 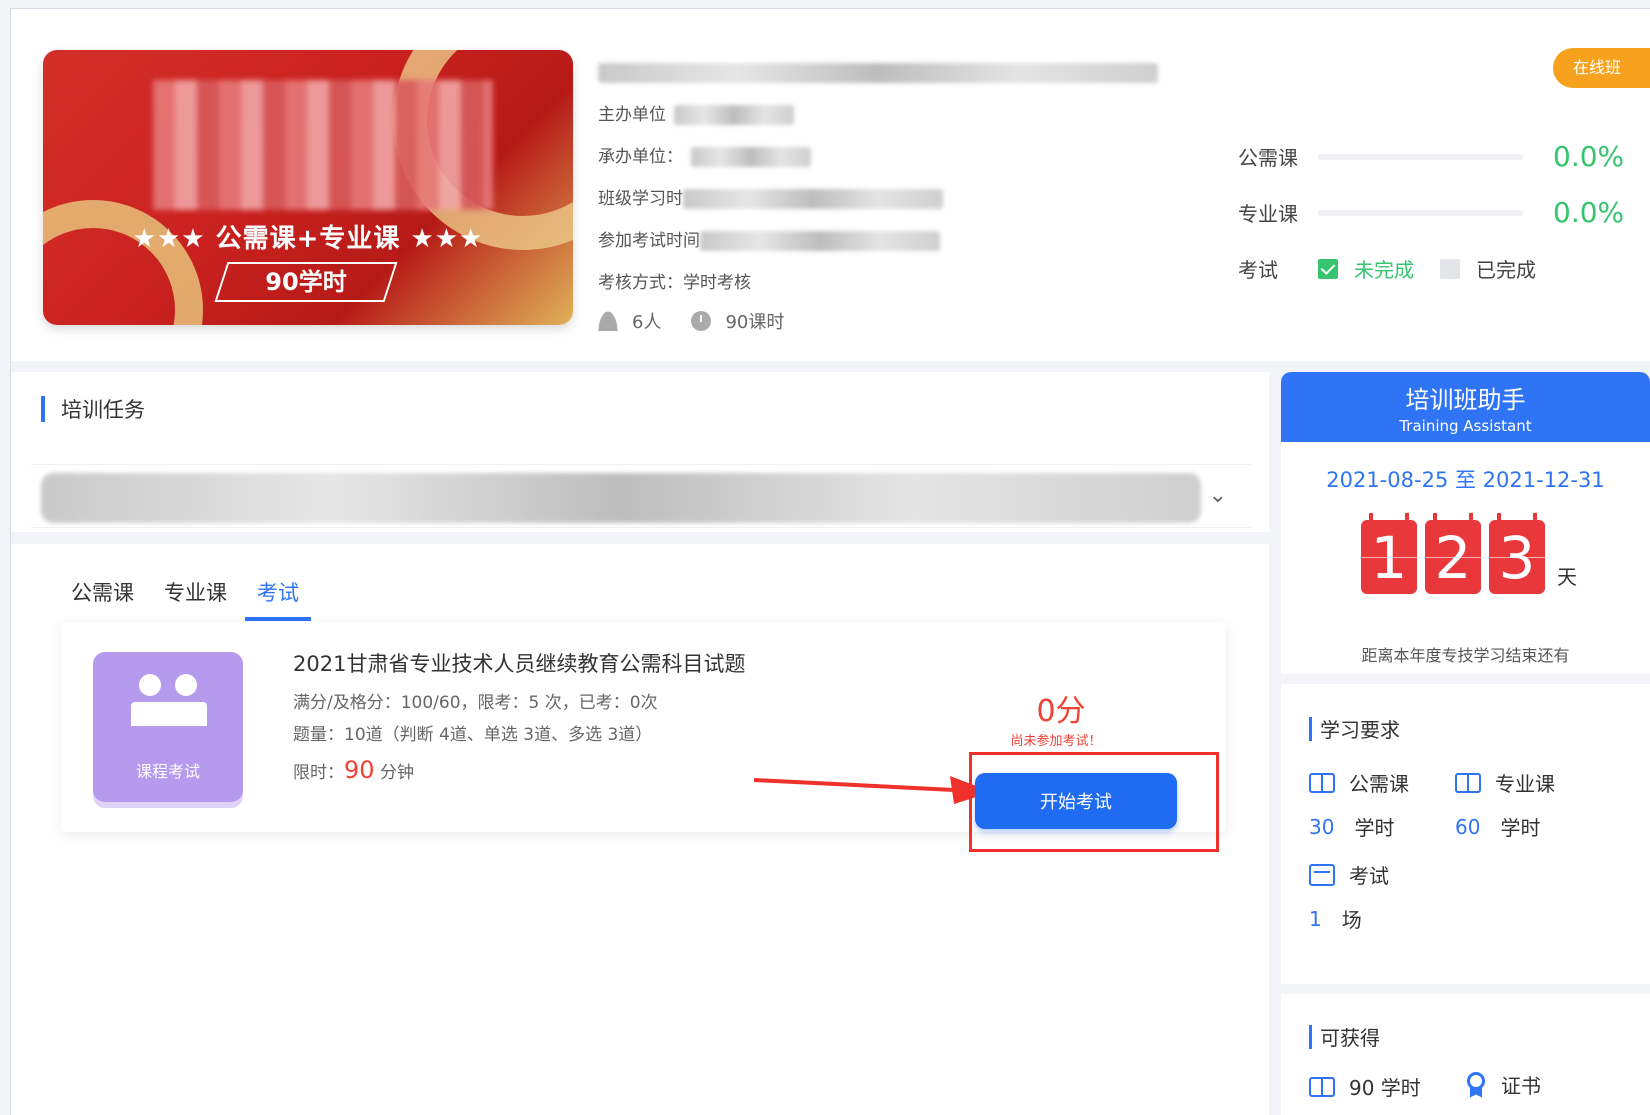 What do you see at coordinates (1061, 711) in the screenshot?
I see `exam-score: 0分` at bounding box center [1061, 711].